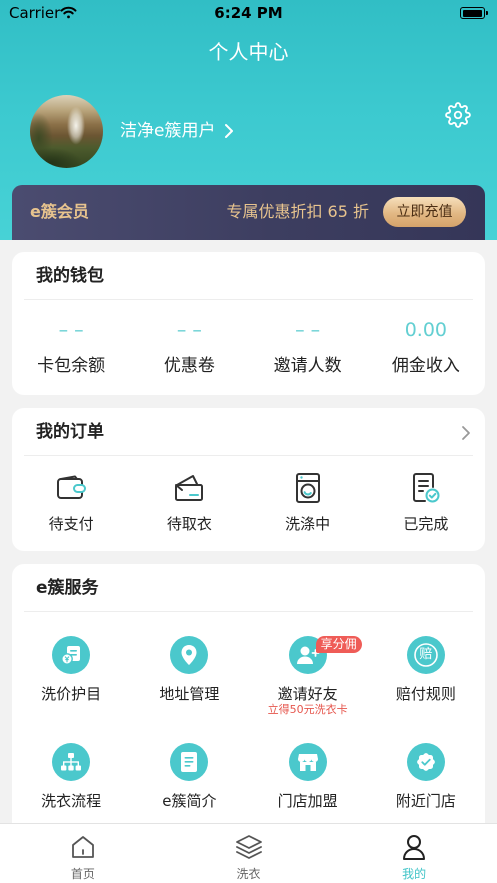 This screenshot has width=497, height=883. What do you see at coordinates (189, 366) in the screenshot?
I see `wallet-label: 优惠卷` at bounding box center [189, 366].